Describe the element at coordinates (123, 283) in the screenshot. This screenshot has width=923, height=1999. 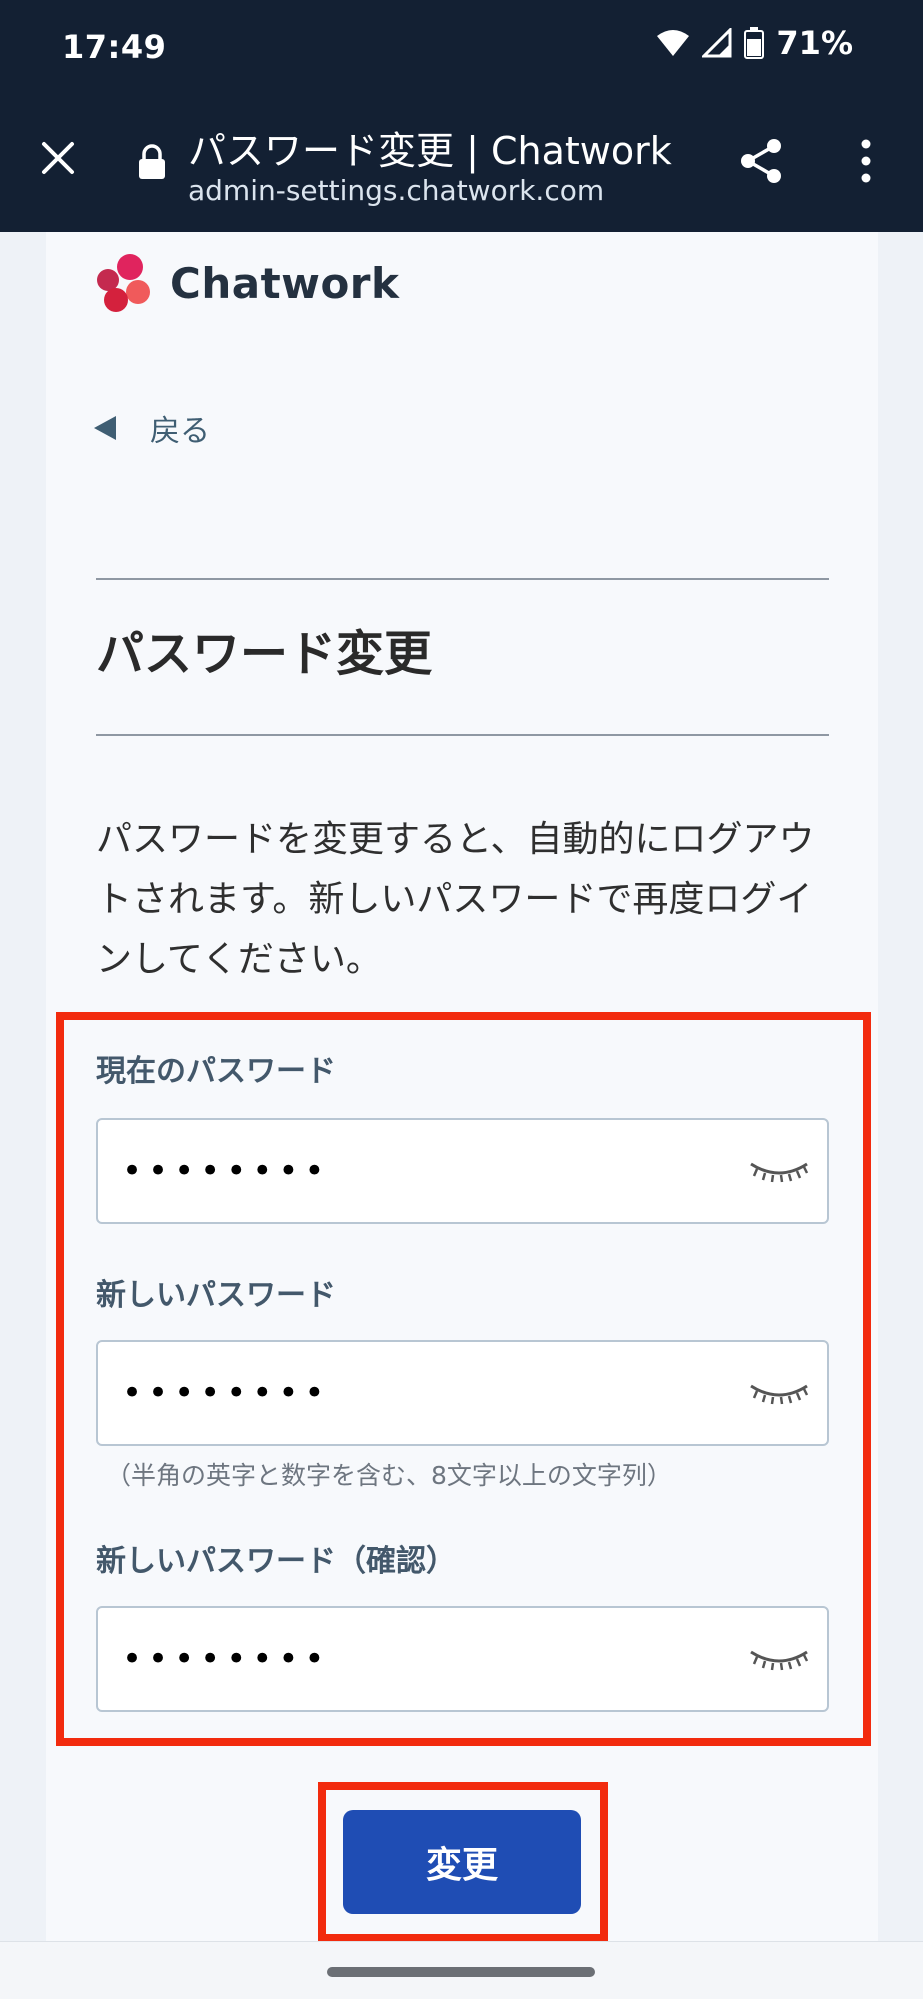
I see `chatwork-logo-icon` at that location.